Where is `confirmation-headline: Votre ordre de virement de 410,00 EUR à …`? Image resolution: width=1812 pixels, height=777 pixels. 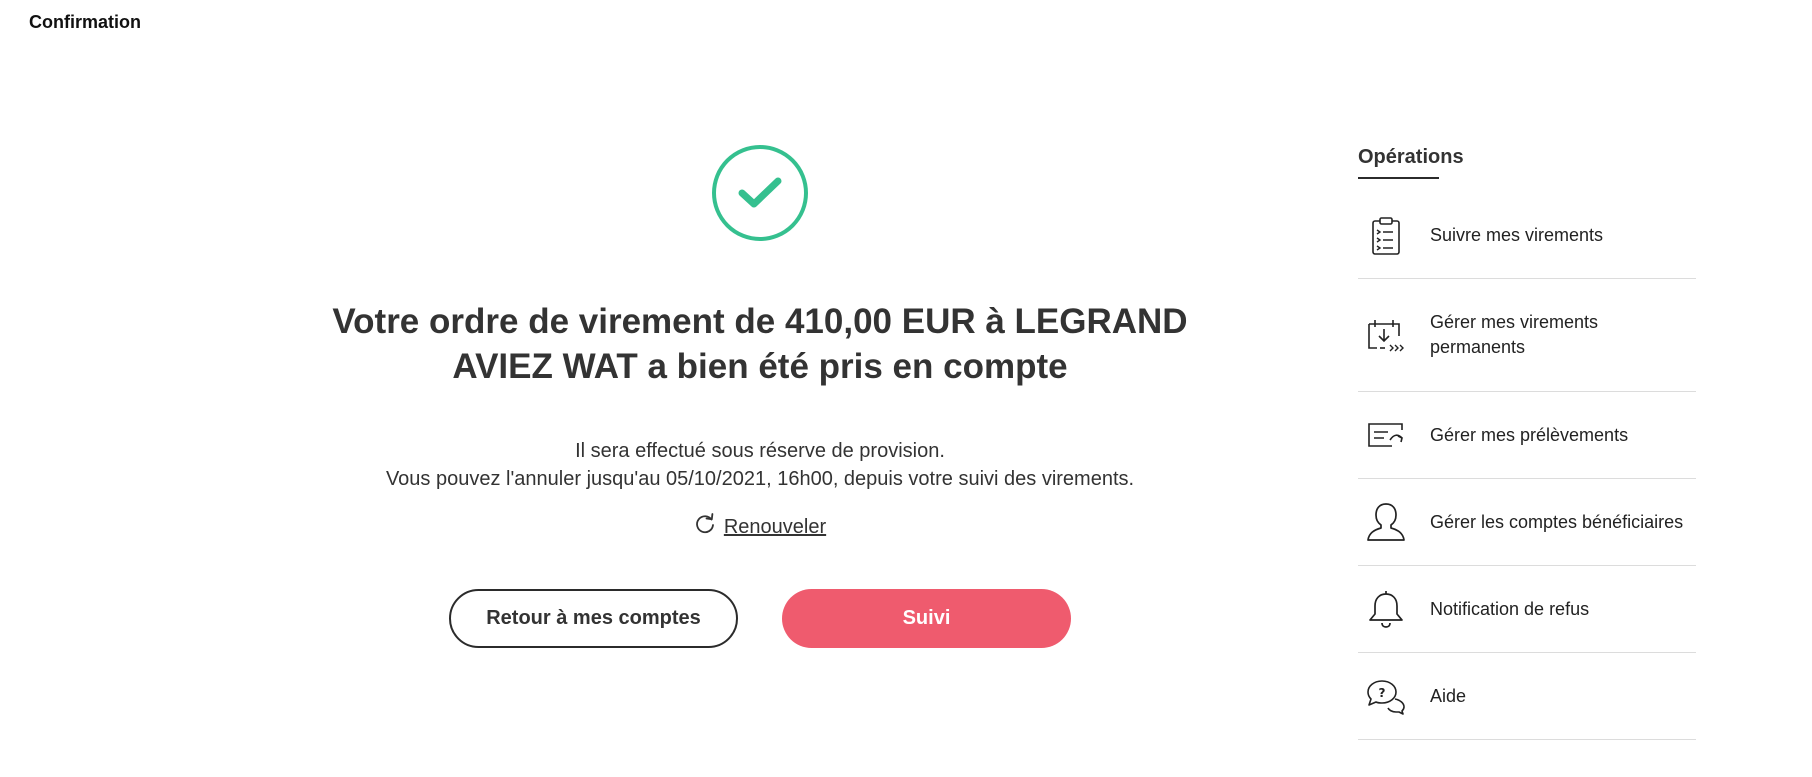 confirmation-headline: Votre ordre de virement de 410,00 EUR à … is located at coordinates (760, 344).